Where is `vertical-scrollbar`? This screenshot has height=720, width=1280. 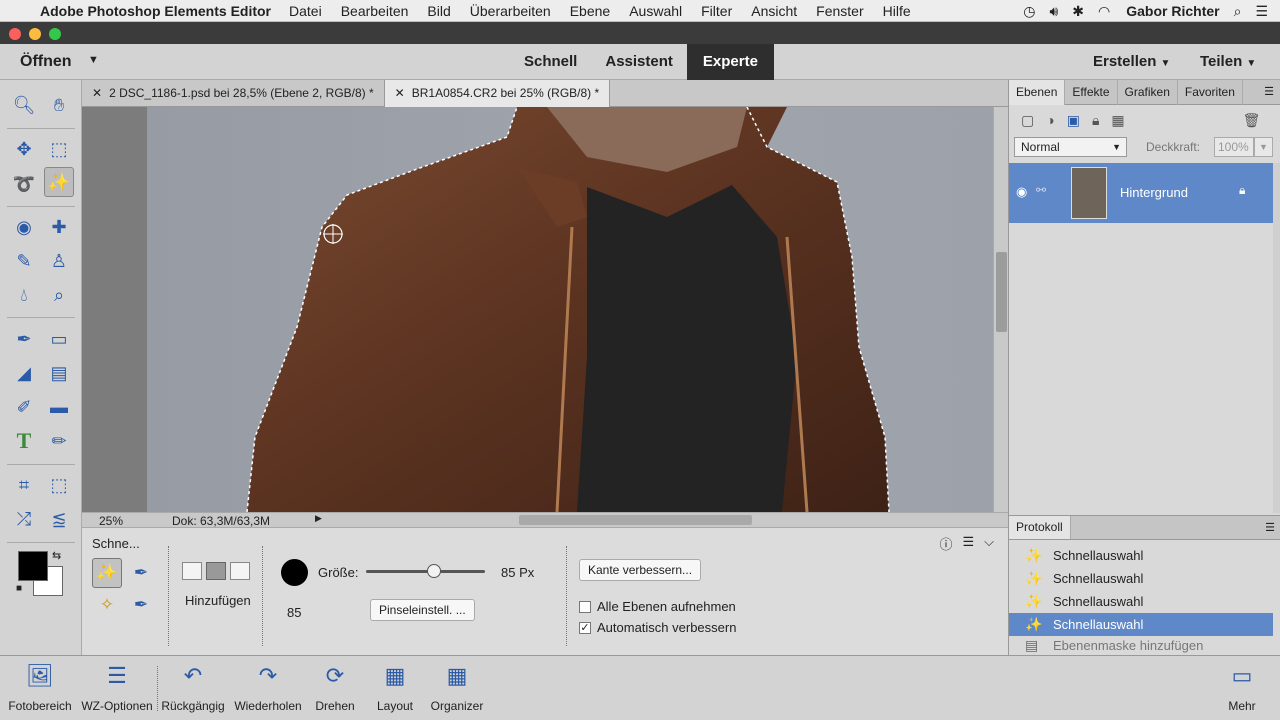 vertical-scrollbar is located at coordinates (1000, 309).